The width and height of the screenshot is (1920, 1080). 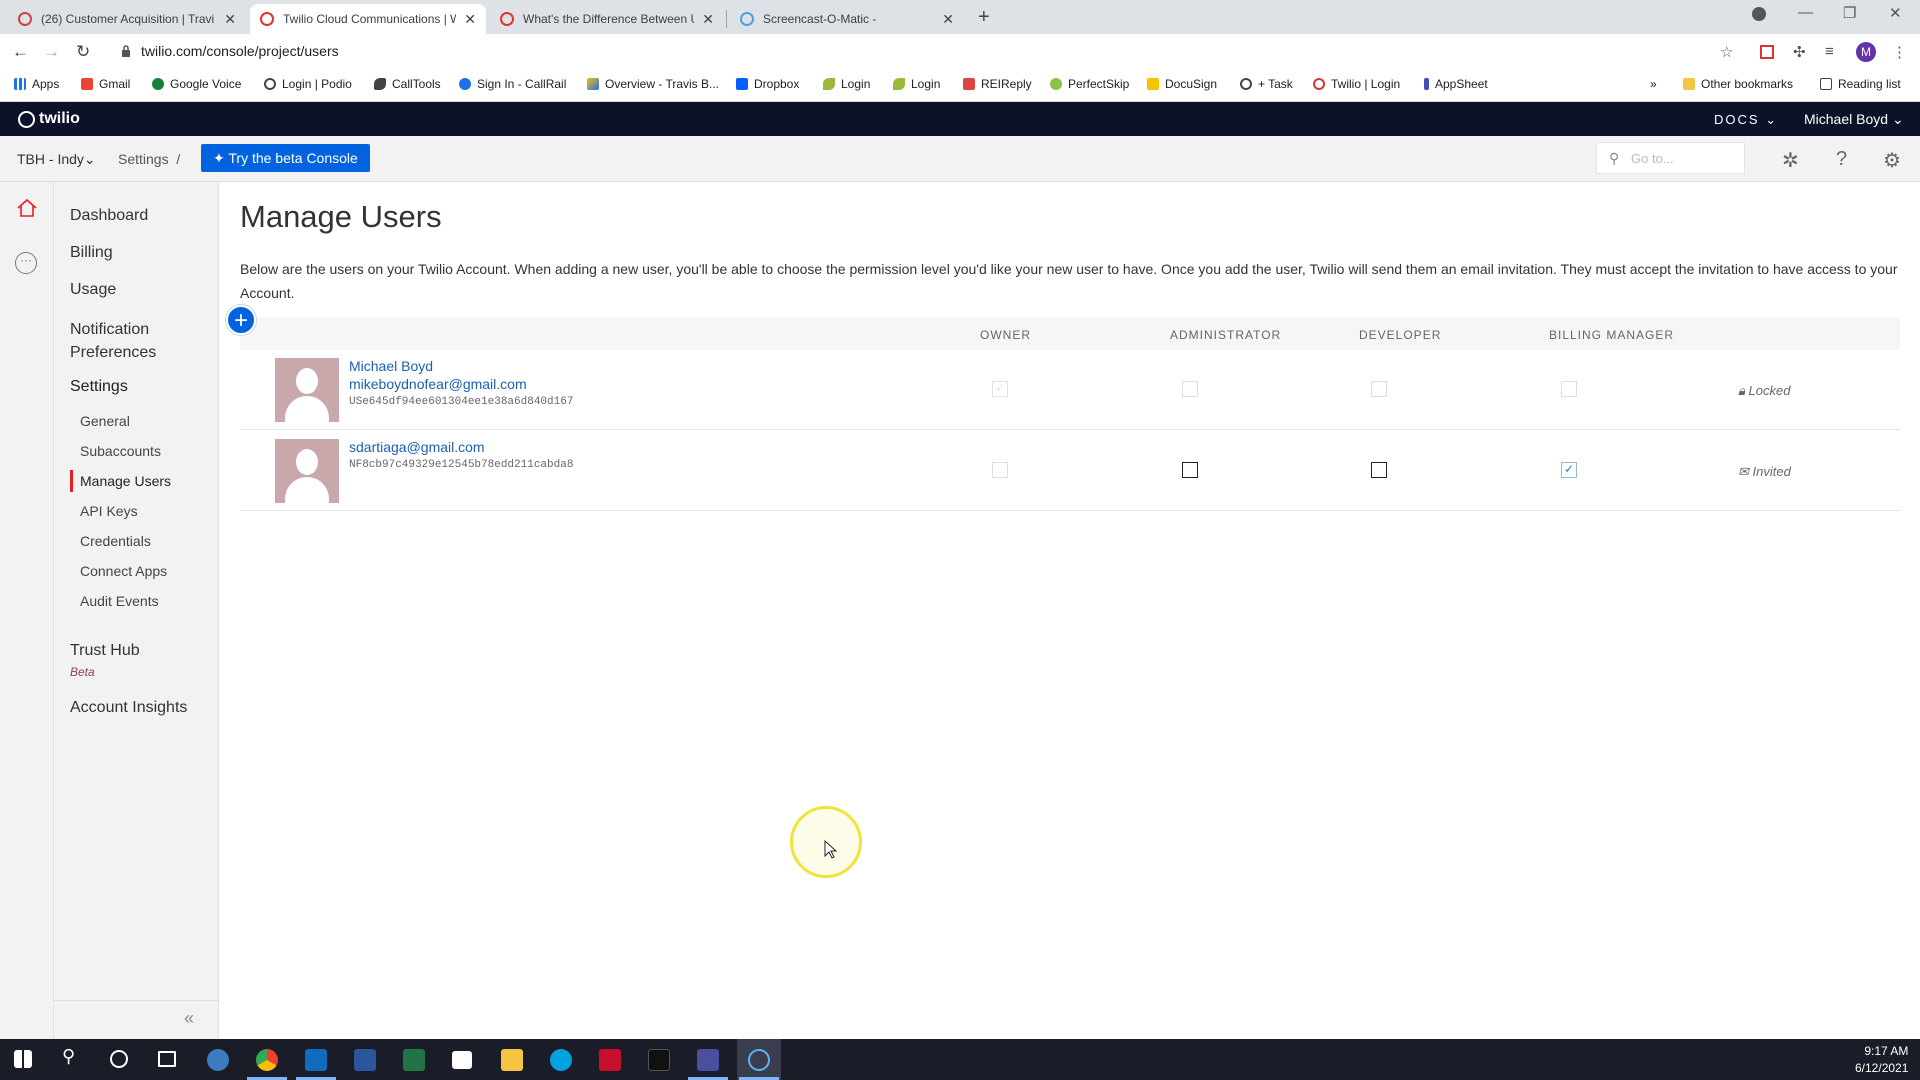 I want to click on bookmark-reireply: REIReply, so click(x=997, y=84).